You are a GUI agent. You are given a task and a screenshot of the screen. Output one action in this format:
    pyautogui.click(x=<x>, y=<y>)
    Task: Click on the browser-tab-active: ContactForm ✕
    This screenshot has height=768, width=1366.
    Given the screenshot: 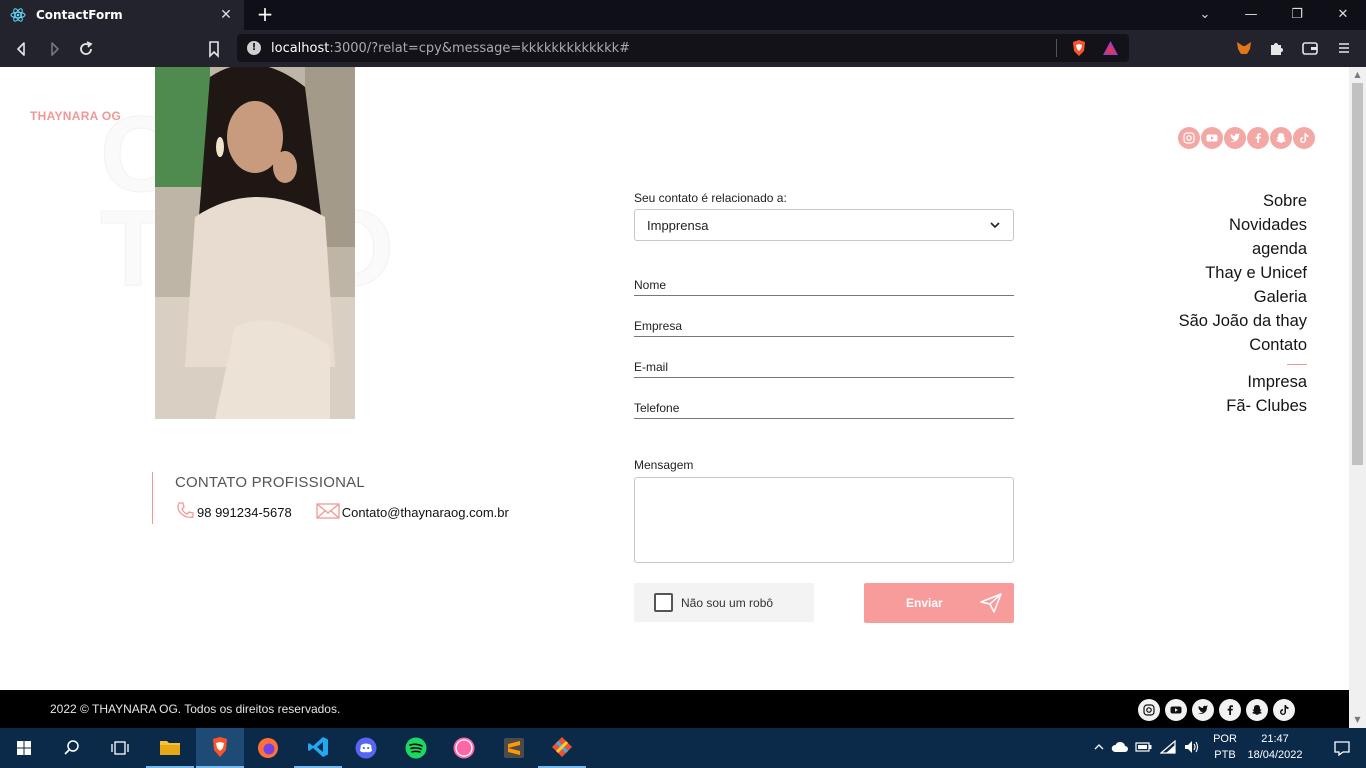 What is the action you would take?
    pyautogui.click(x=122, y=15)
    